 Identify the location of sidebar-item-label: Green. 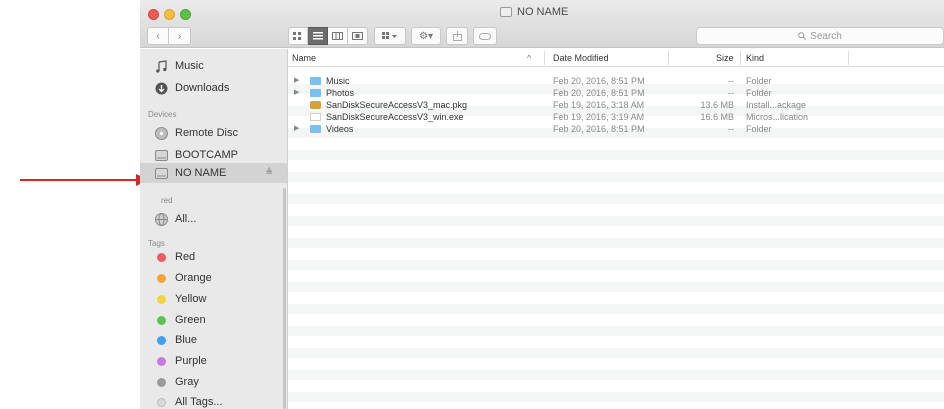
(190, 320).